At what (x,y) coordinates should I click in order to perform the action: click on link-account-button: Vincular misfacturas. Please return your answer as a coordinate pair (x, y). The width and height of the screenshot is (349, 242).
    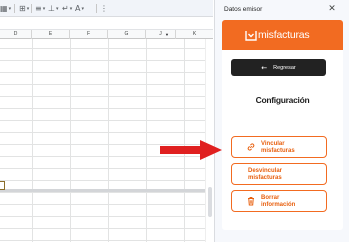
    Looking at the image, I should click on (279, 147).